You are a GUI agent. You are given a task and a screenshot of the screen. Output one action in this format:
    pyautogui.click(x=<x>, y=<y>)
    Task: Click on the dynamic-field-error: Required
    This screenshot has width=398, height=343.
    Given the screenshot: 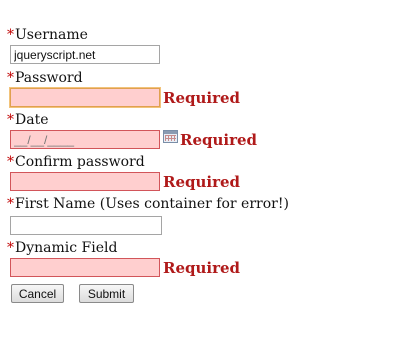 What is the action you would take?
    pyautogui.click(x=202, y=268)
    